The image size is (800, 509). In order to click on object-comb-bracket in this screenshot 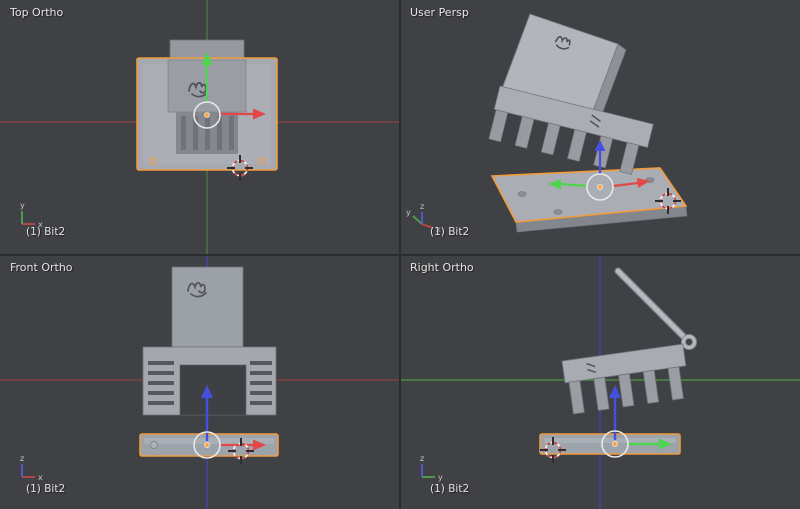, I will do `click(209, 381)`.